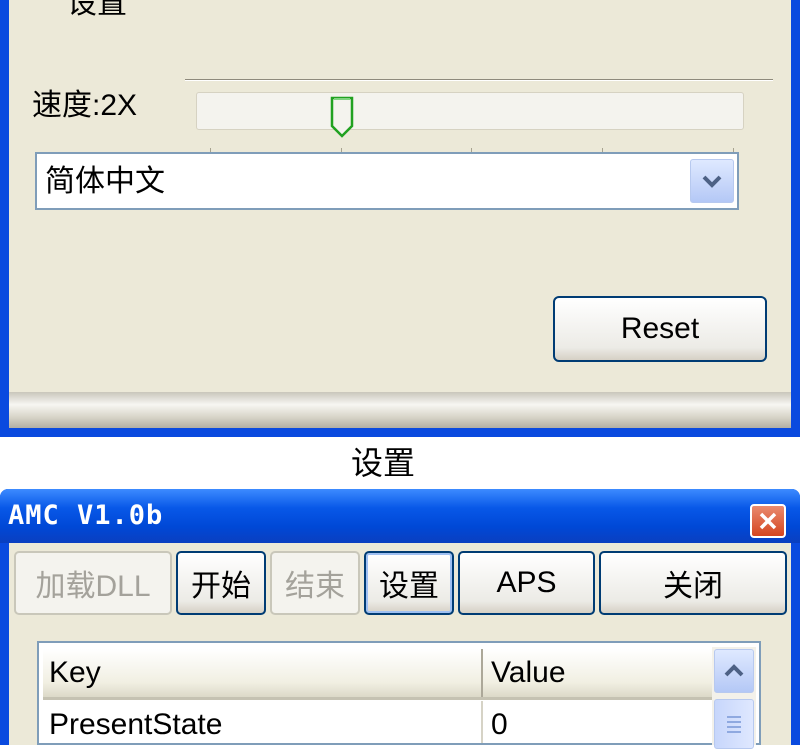 The height and width of the screenshot is (749, 800). I want to click on group-divider, so click(479, 80).